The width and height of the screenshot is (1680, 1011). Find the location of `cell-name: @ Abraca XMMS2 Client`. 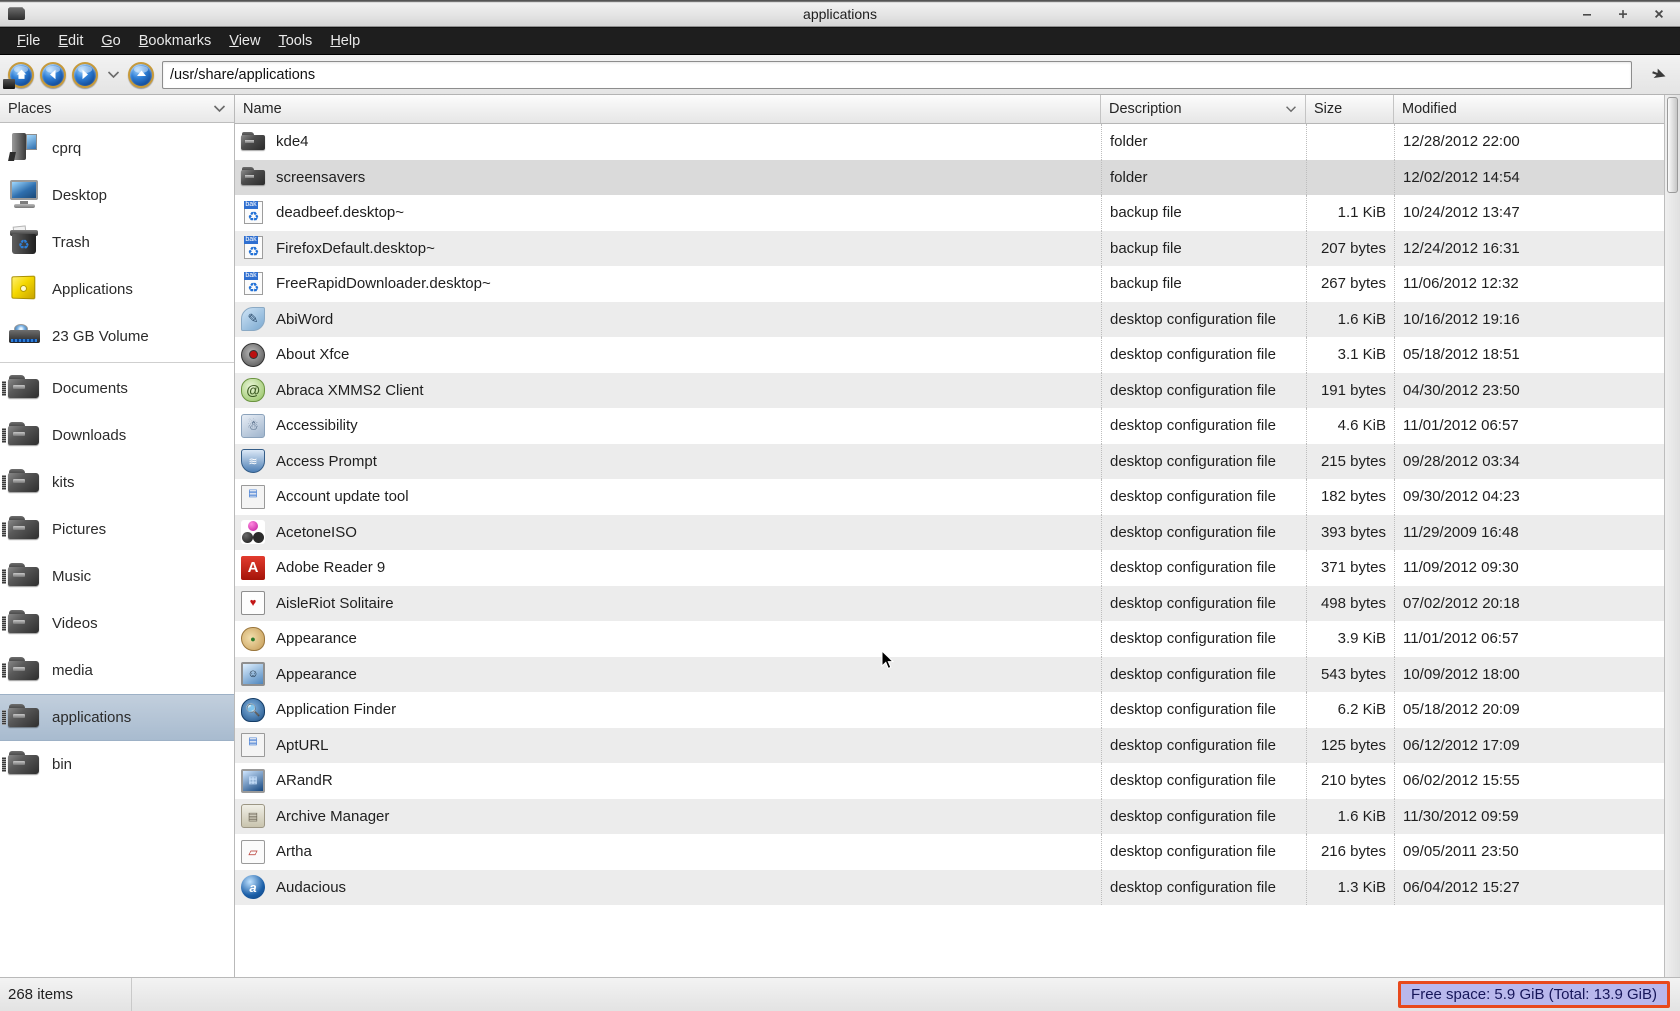

cell-name: @ Abraca XMMS2 Client is located at coordinates (668, 391).